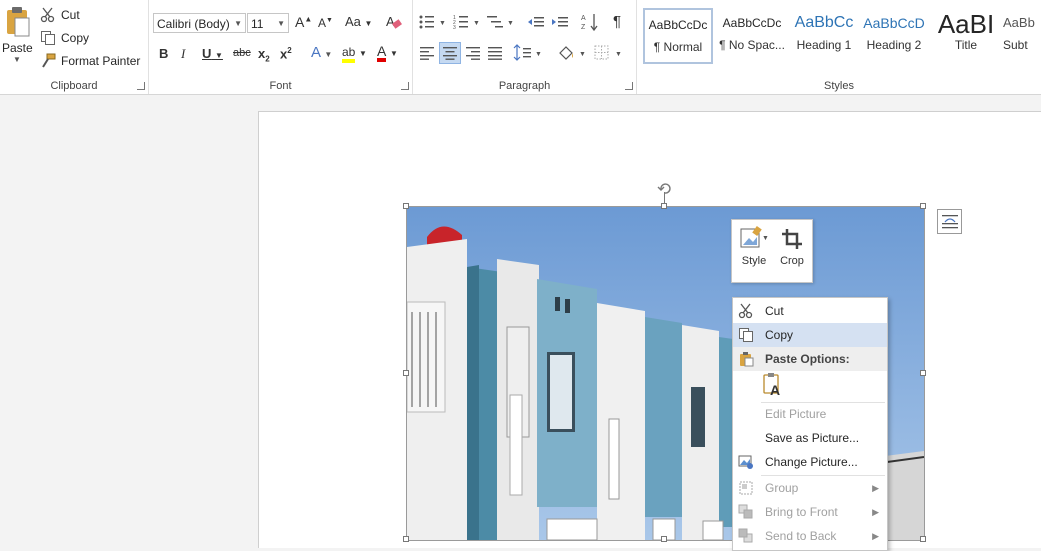 This screenshot has width=1041, height=551. I want to click on change-case-icon: Aa, so click(353, 21).